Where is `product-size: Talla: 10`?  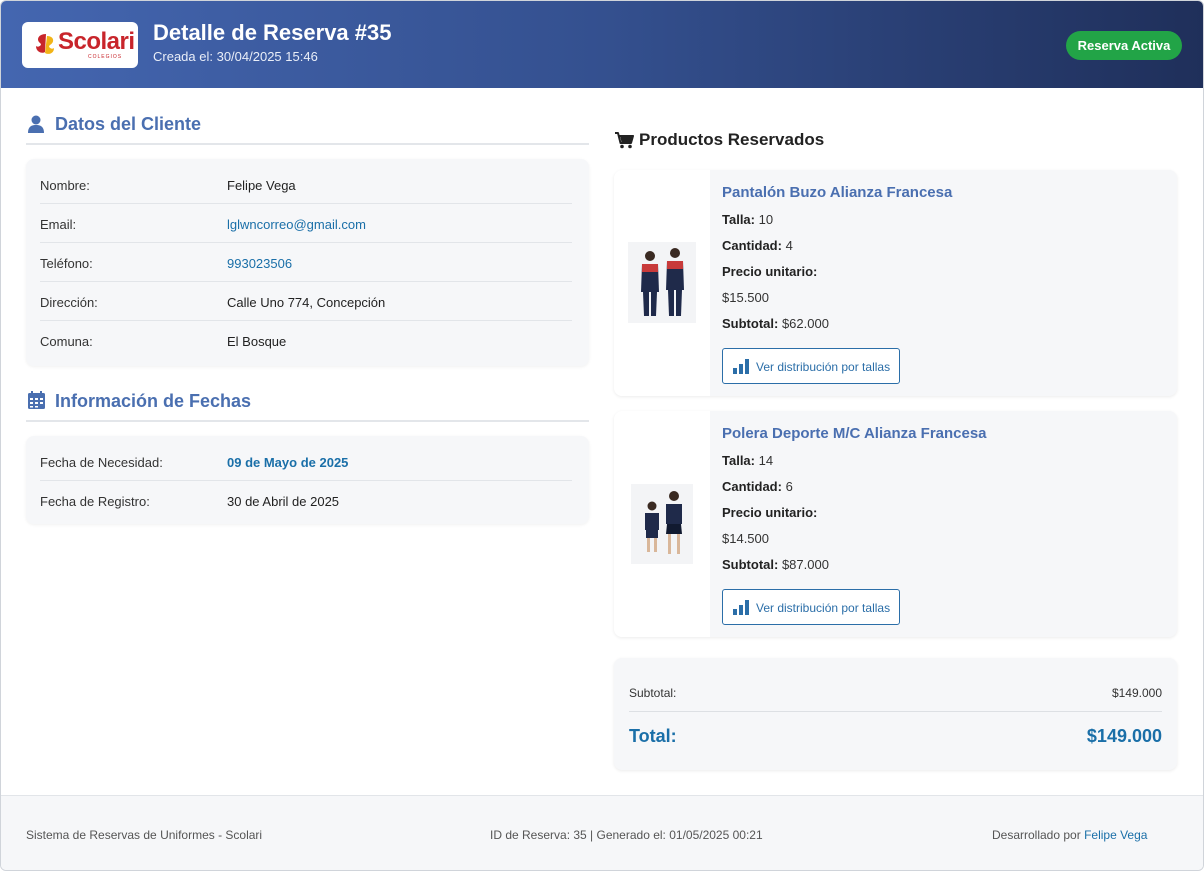 product-size: Talla: 10 is located at coordinates (747, 219).